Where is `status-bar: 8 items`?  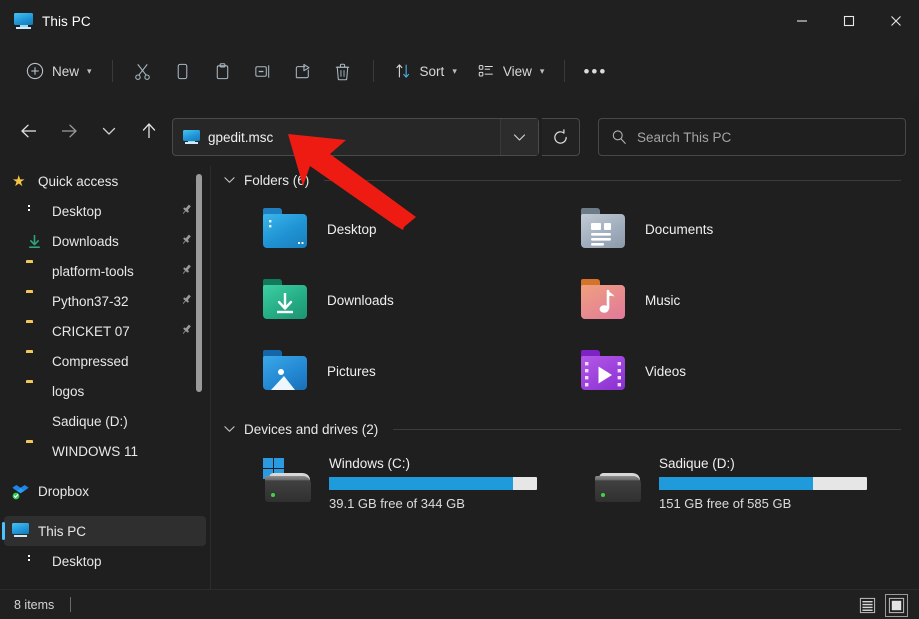 status-bar: 8 items is located at coordinates (459, 604).